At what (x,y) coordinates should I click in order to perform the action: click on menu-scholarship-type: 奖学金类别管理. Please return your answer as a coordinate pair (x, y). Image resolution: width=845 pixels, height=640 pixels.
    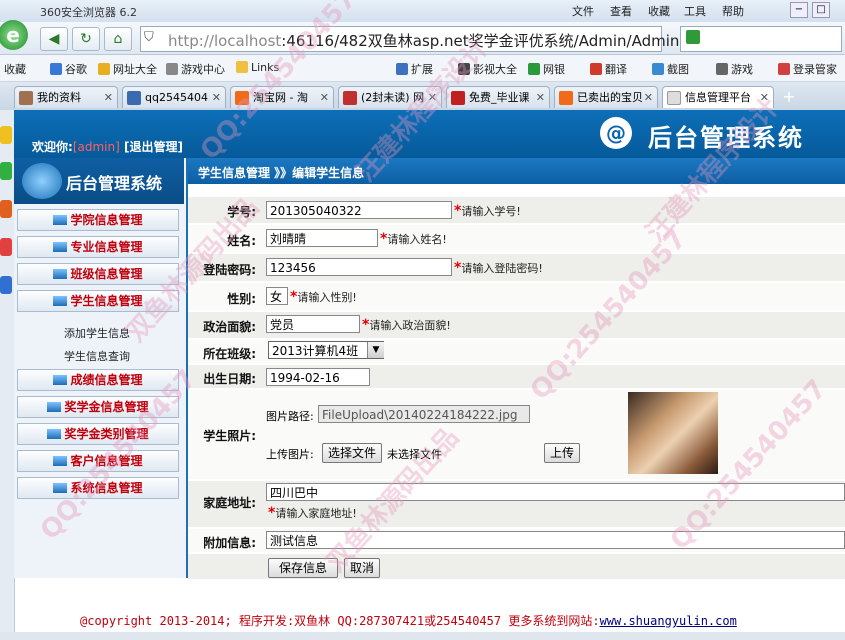
    Looking at the image, I should click on (98, 434).